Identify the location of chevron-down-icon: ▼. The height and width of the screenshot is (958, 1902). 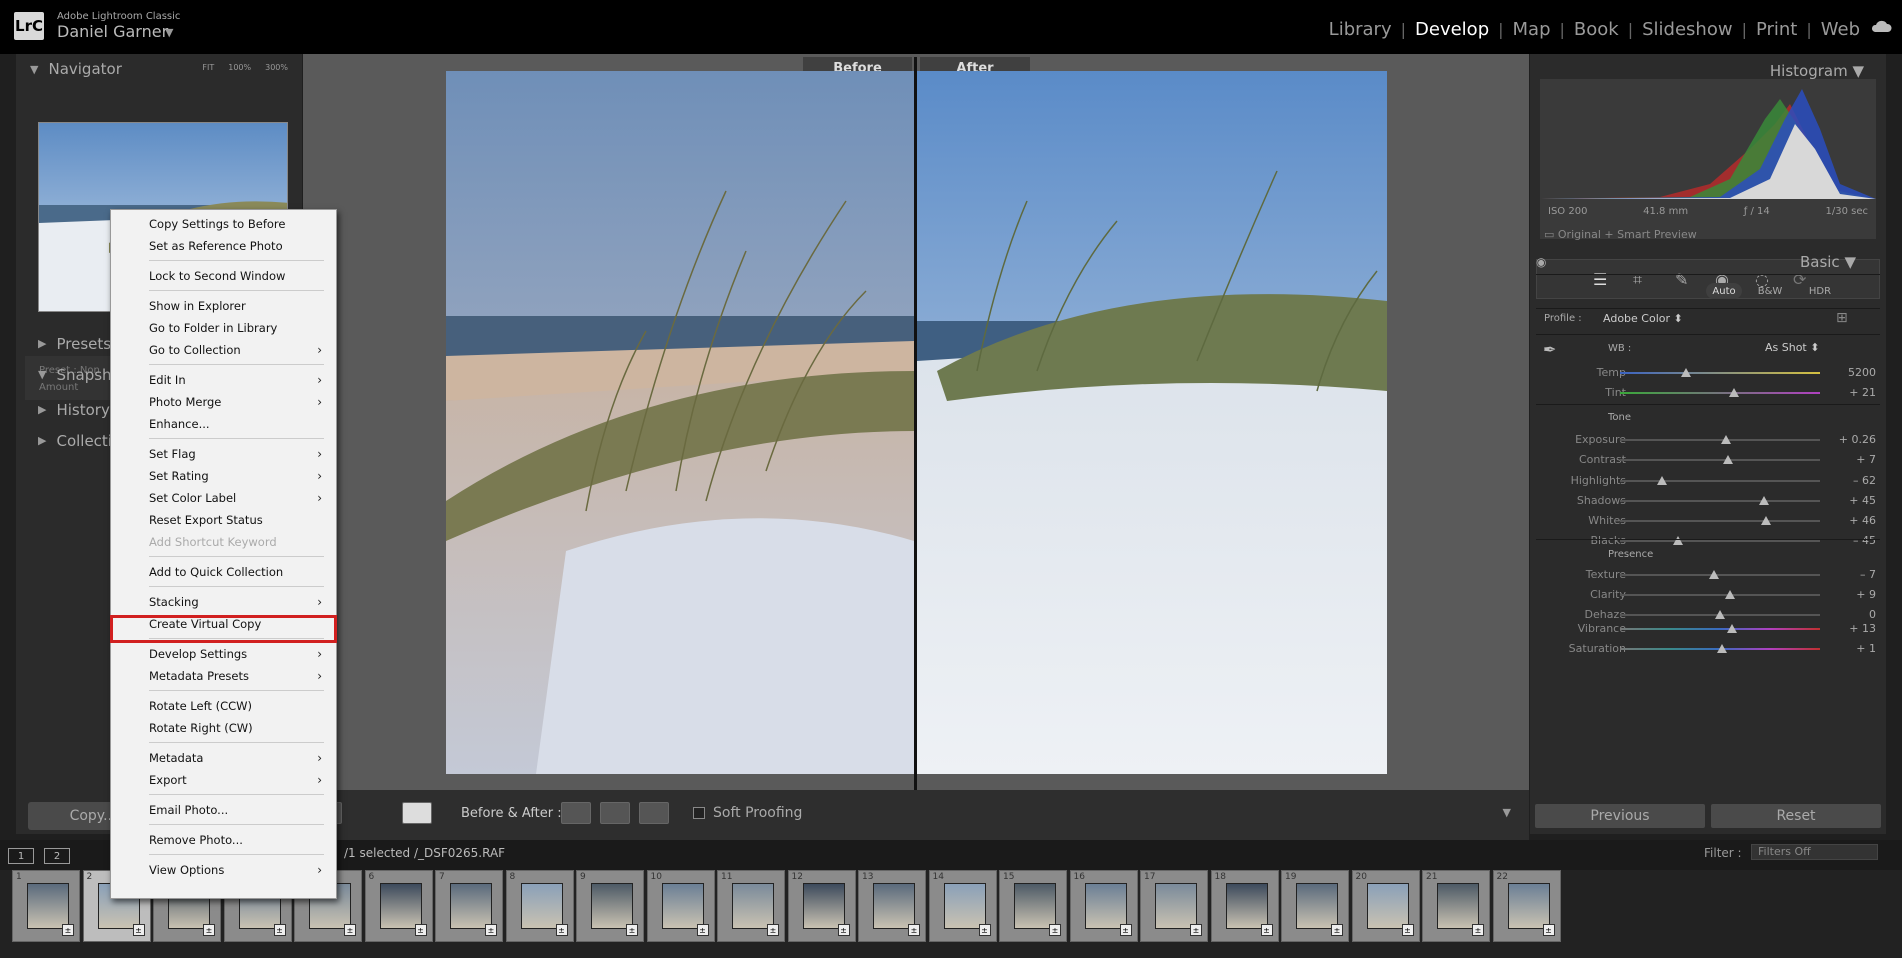
(169, 32).